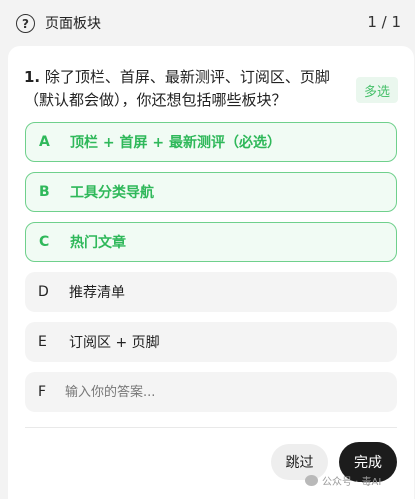 This screenshot has height=499, width=415. I want to click on question-circle-icon: ?, so click(25, 23).